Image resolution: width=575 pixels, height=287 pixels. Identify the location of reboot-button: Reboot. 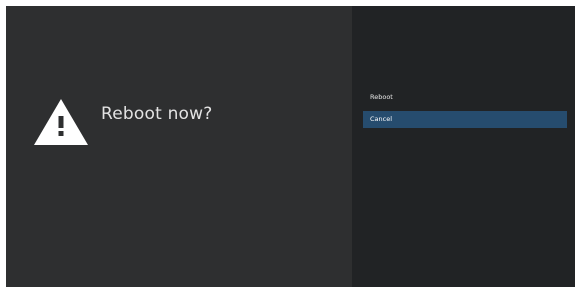
(465, 97).